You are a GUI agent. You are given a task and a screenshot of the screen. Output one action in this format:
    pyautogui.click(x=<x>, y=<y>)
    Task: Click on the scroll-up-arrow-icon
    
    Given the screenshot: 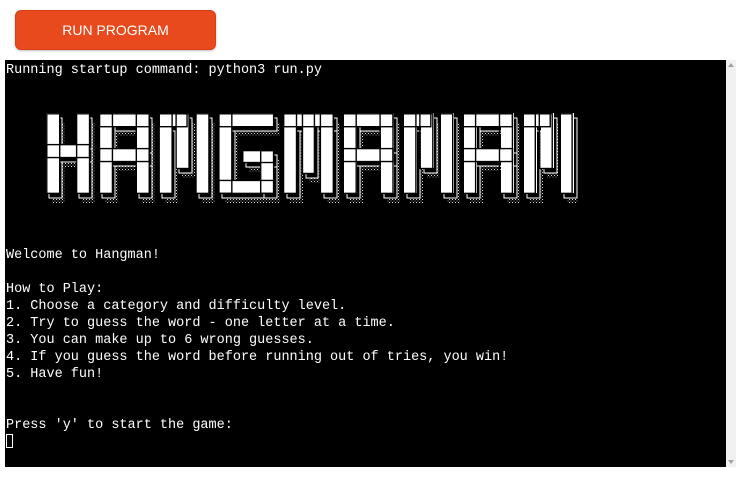 What is the action you would take?
    pyautogui.click(x=731, y=65)
    